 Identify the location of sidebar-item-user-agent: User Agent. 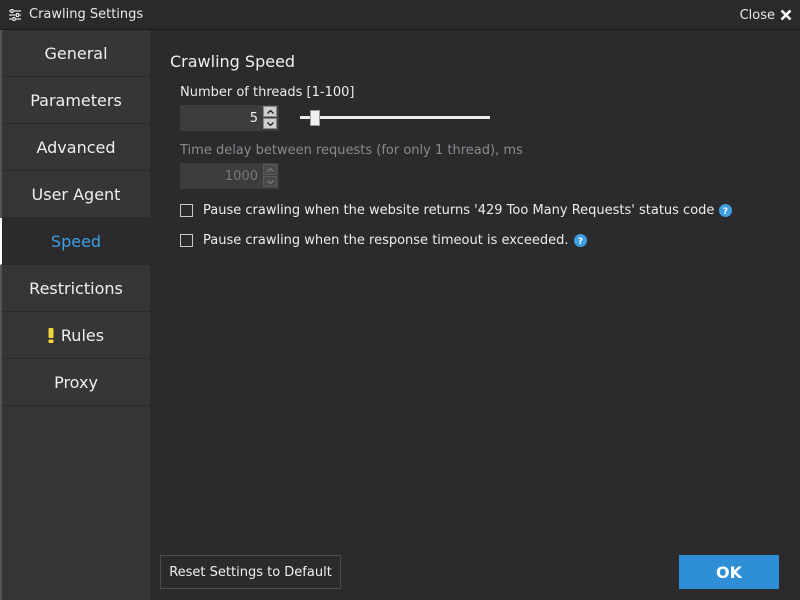
(76, 194).